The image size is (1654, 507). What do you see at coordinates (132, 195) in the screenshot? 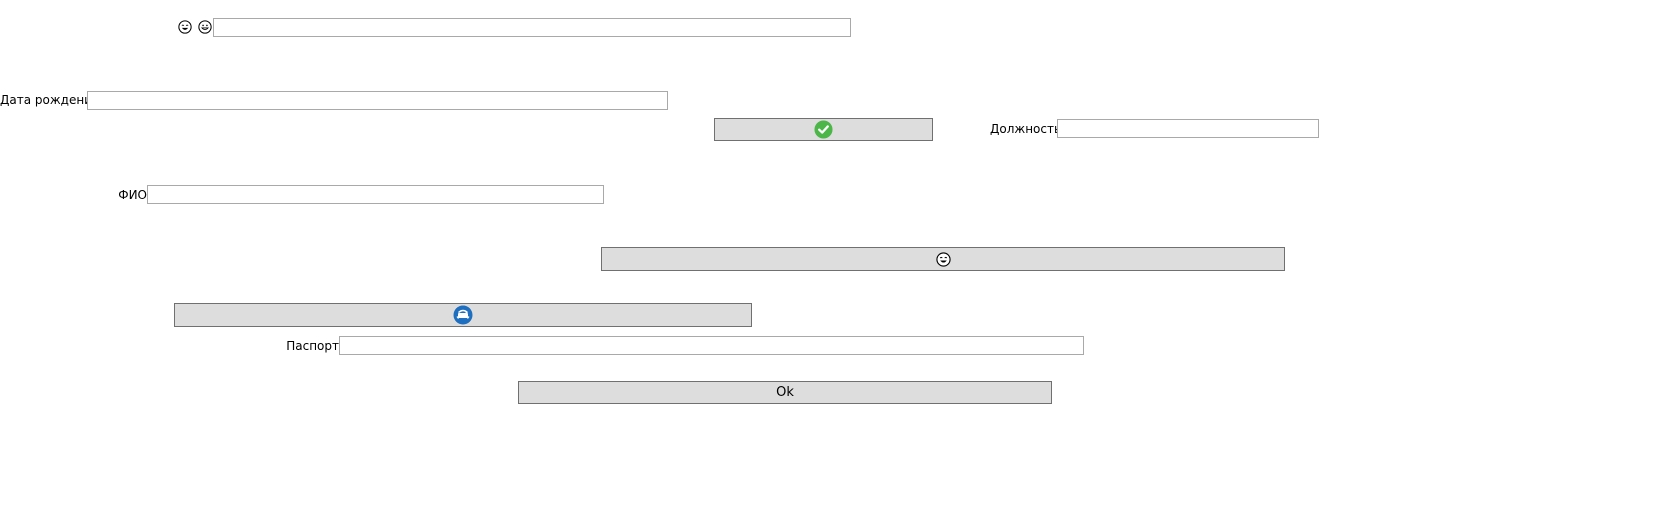
I see `fio-label: ФИО` at bounding box center [132, 195].